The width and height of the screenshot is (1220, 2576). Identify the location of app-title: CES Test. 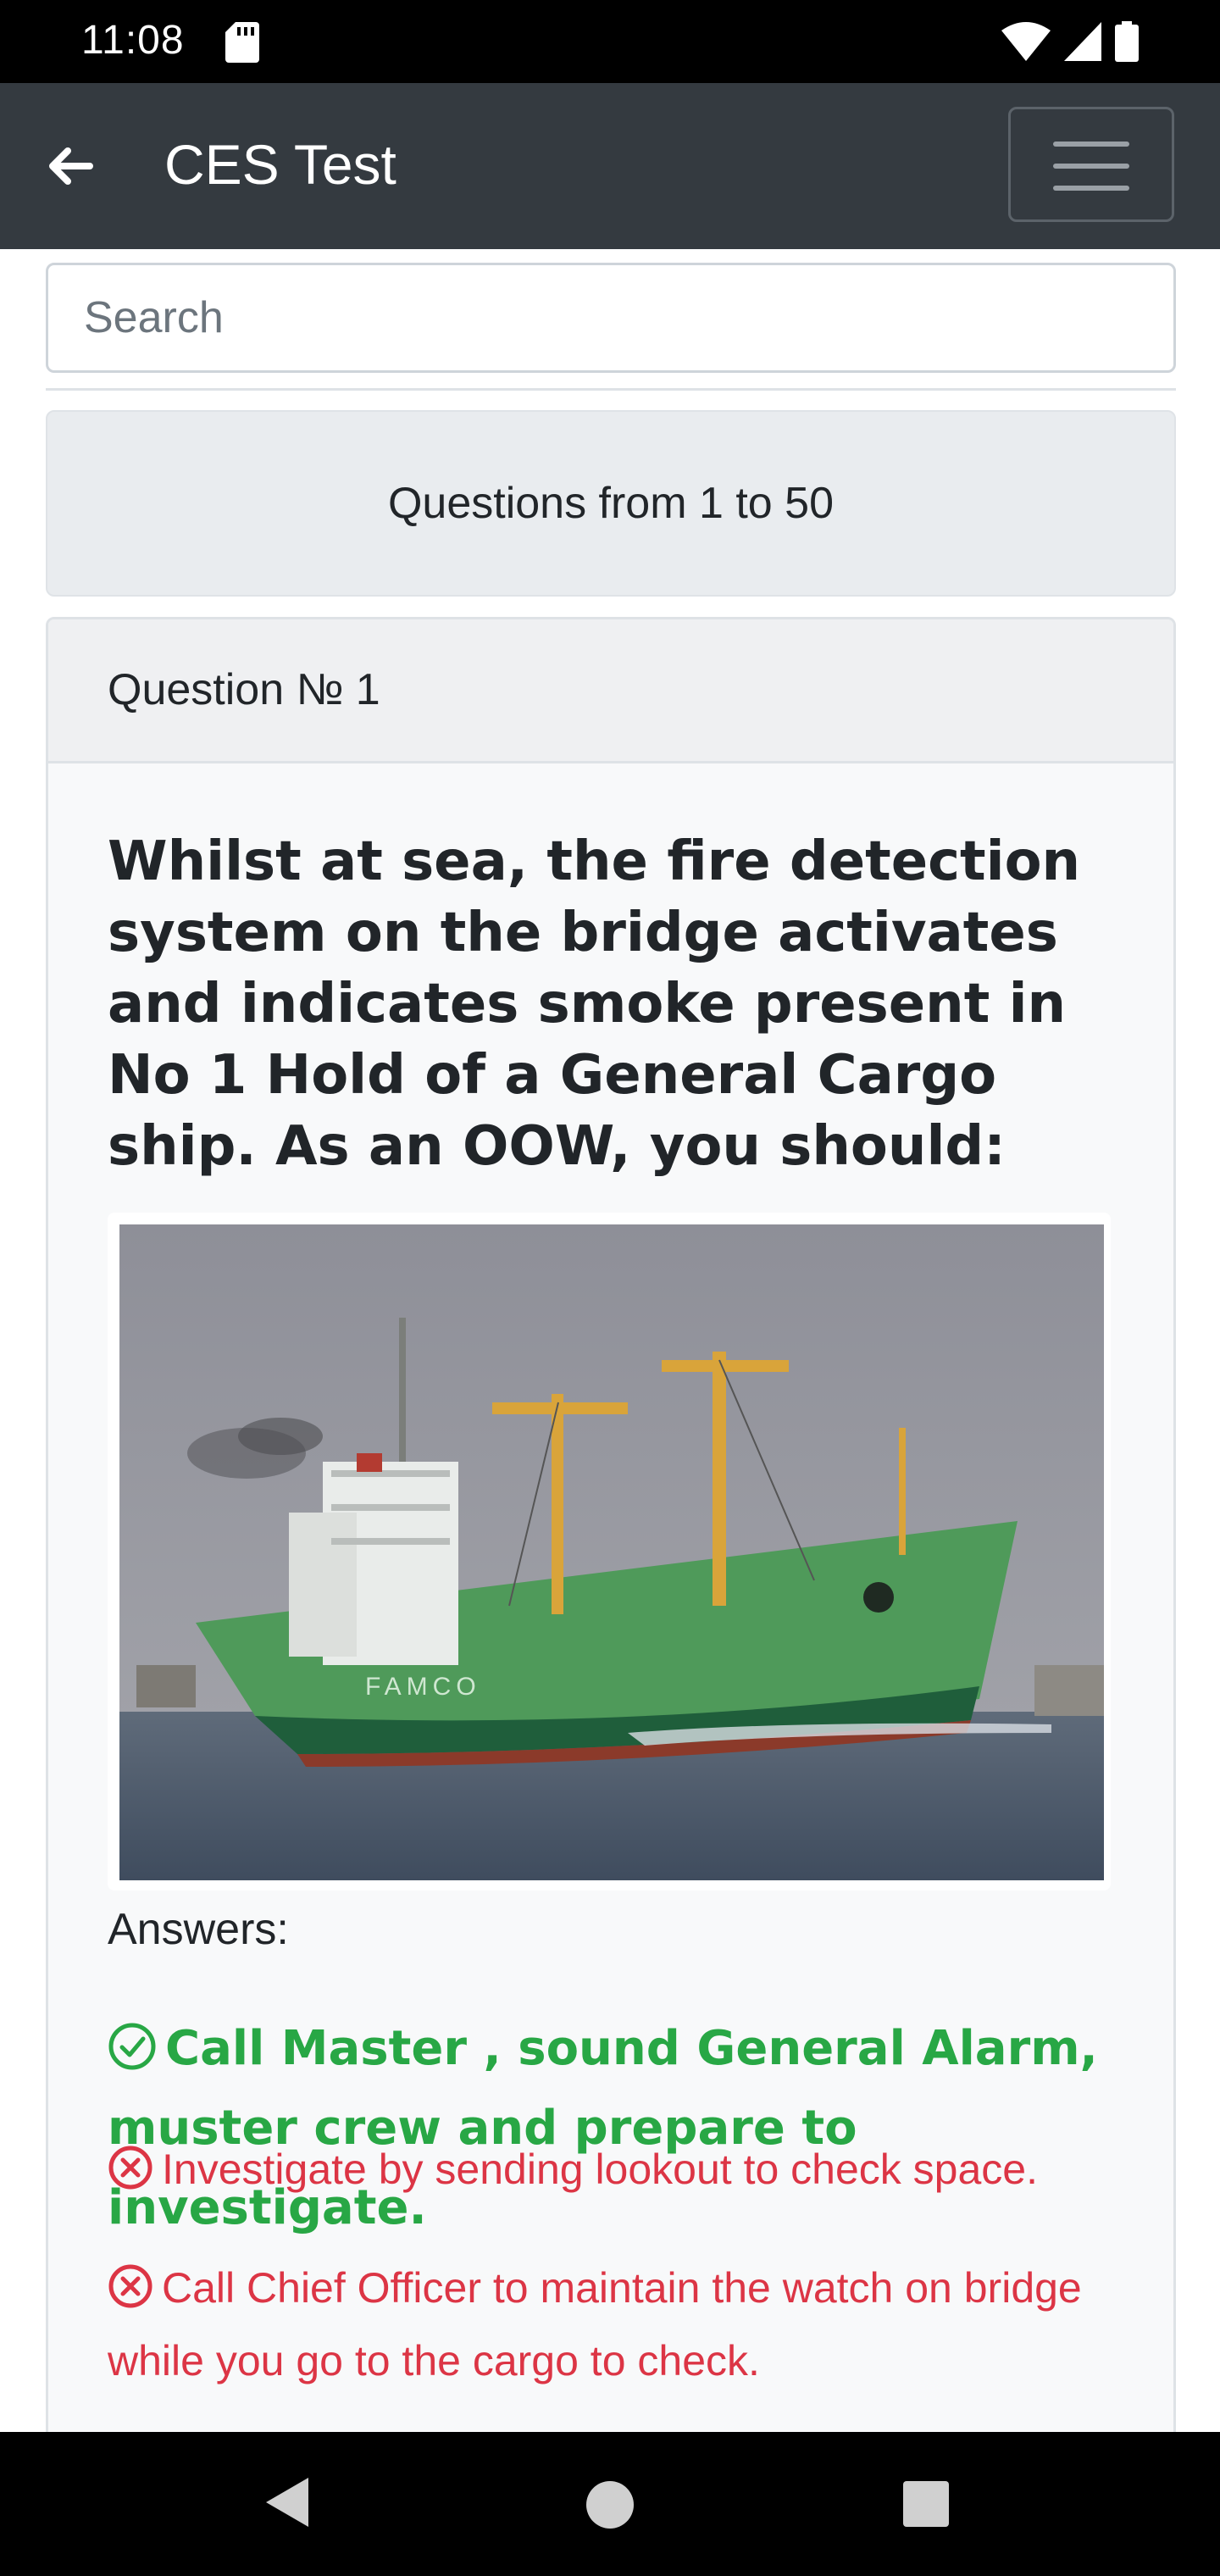
(280, 164).